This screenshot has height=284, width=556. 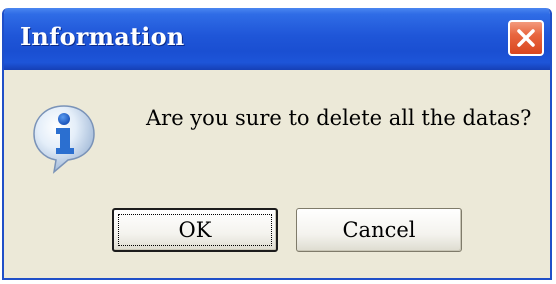 I want to click on dialog-message: Are you sure to delete all the datas?, so click(x=339, y=118).